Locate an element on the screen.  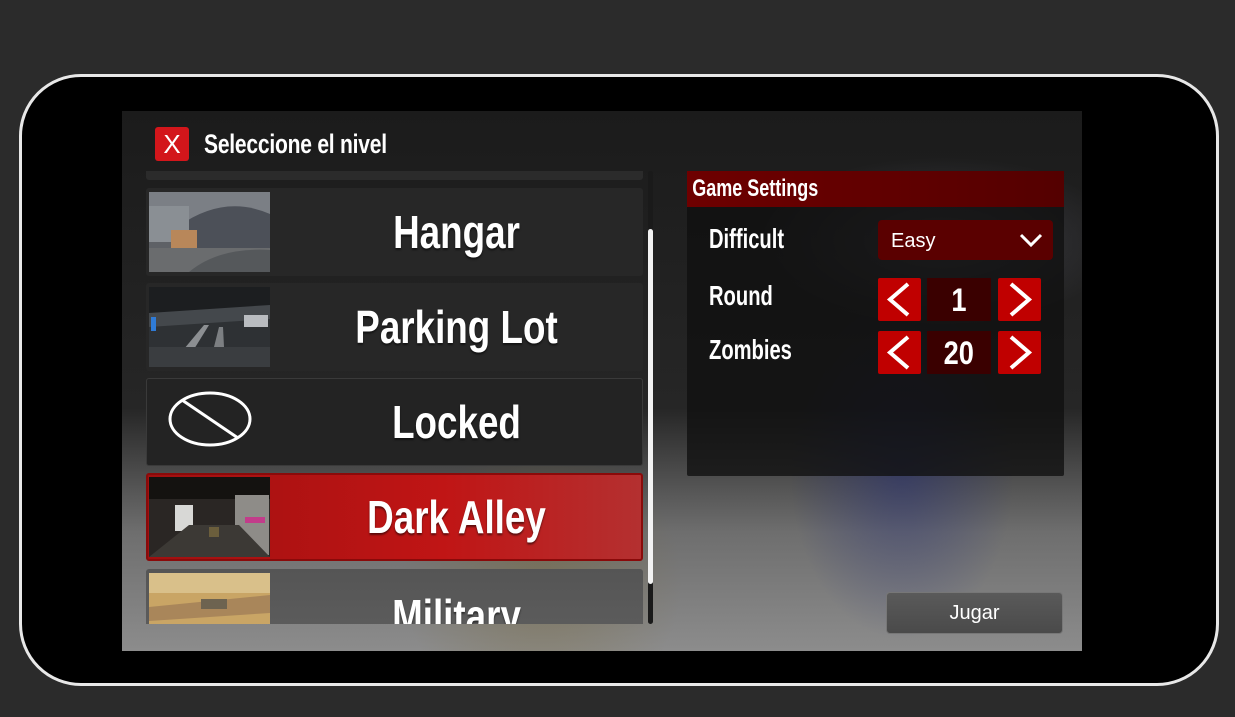
page-title: Seleccione el nivel is located at coordinates (295, 143).